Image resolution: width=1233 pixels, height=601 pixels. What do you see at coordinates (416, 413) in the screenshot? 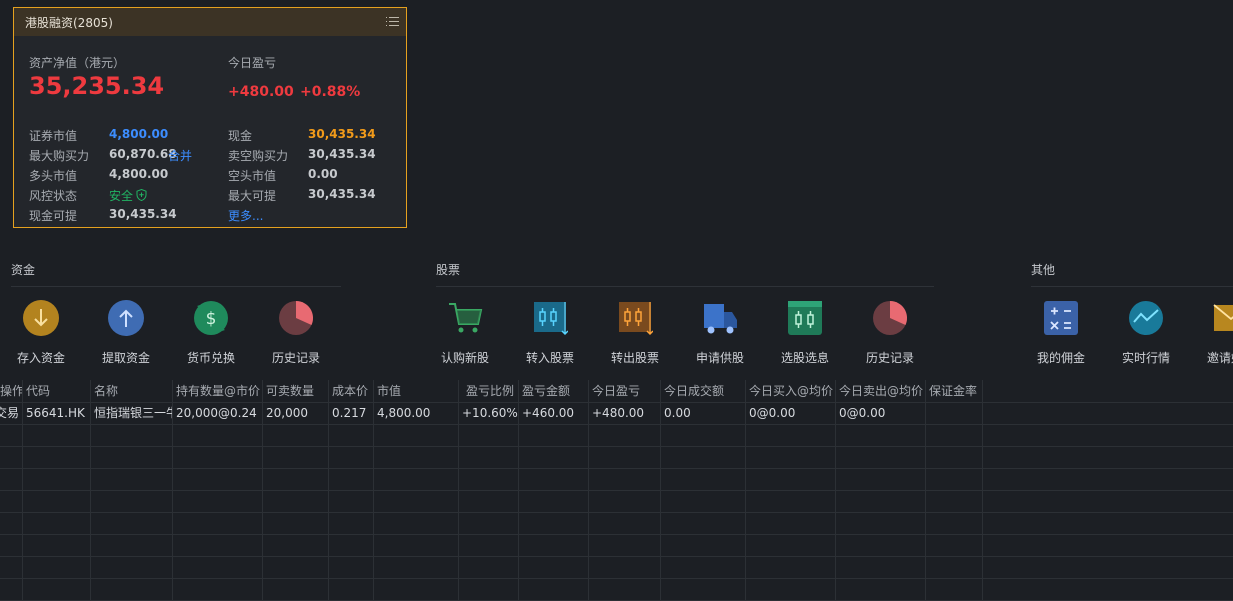
I see `cell-market-value: 4,800.00` at bounding box center [416, 413].